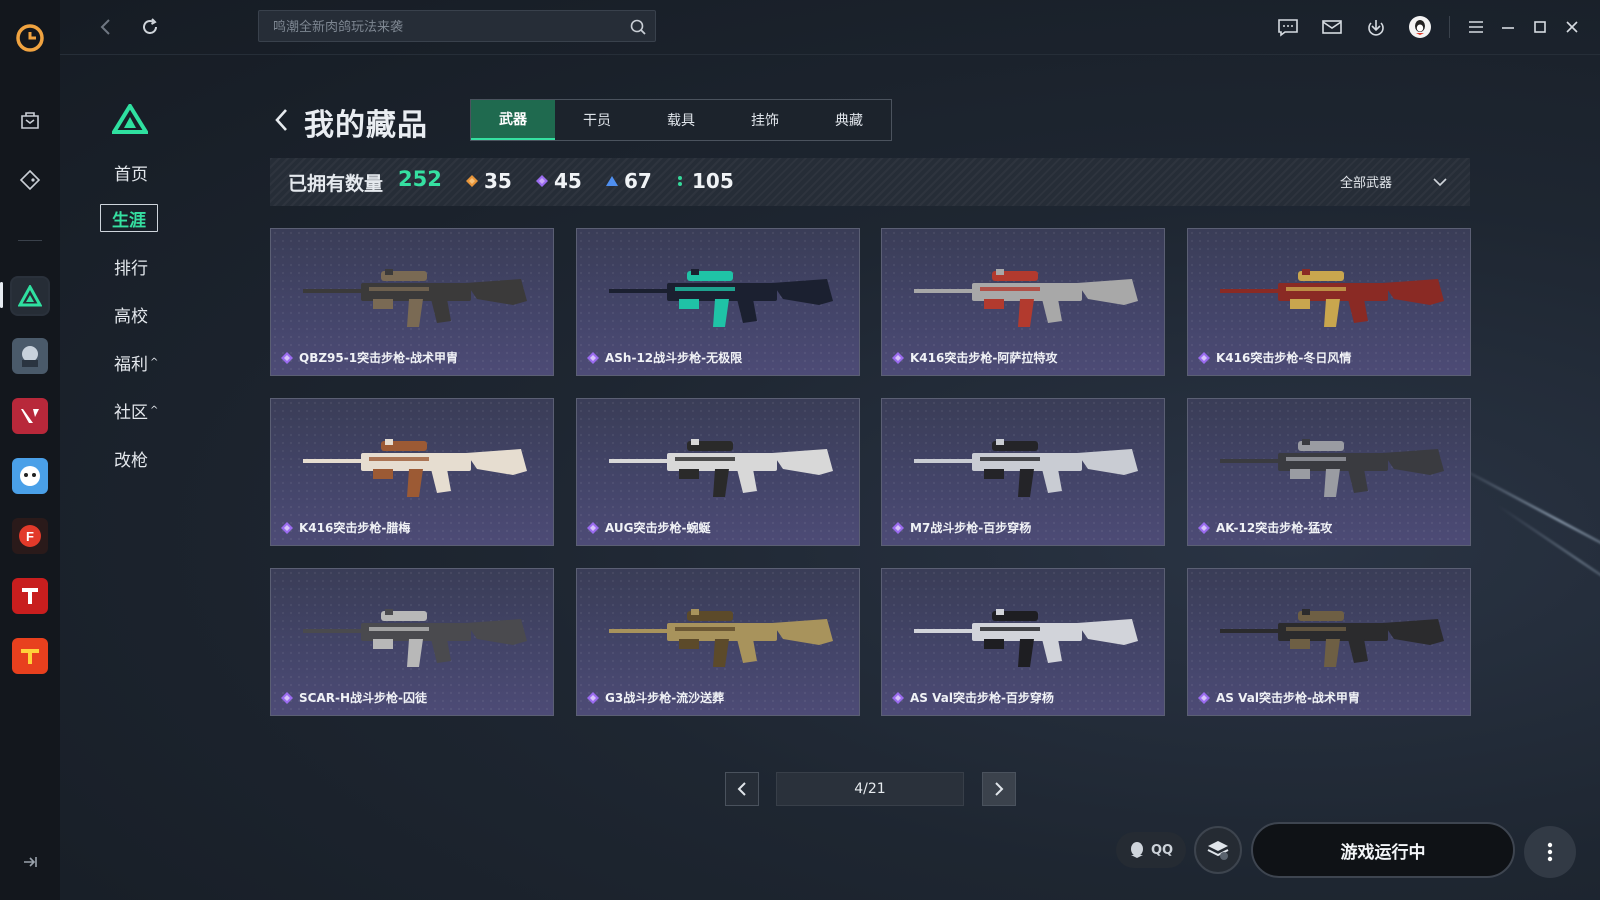 The width and height of the screenshot is (1600, 900). What do you see at coordinates (999, 789) in the screenshot?
I see `next-page-button` at bounding box center [999, 789].